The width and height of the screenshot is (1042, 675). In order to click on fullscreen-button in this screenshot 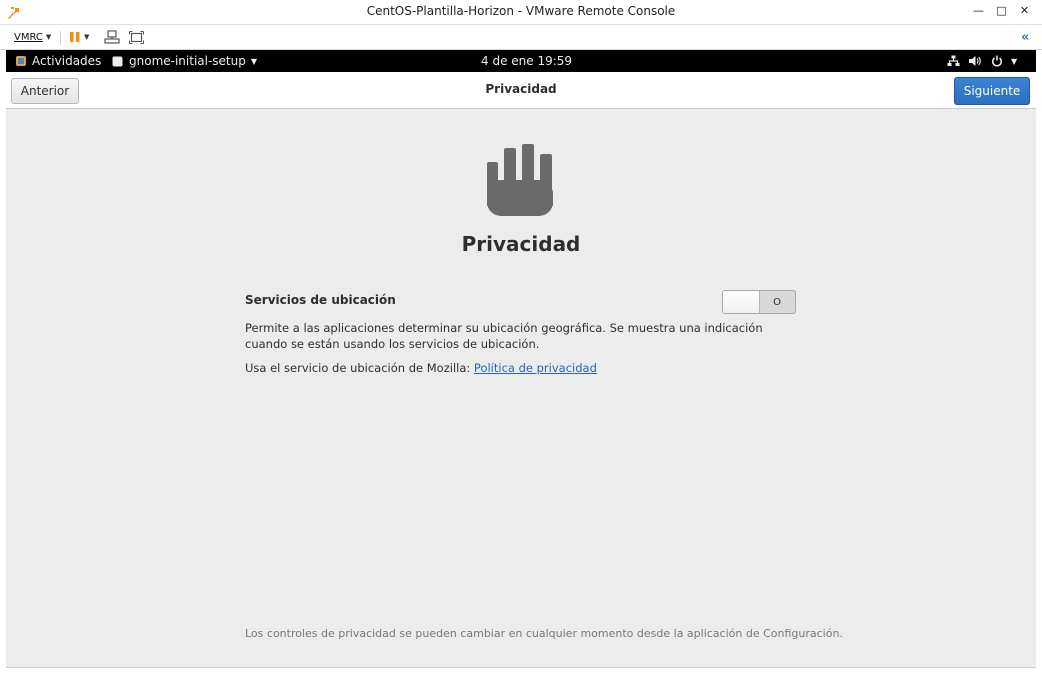, I will do `click(136, 37)`.